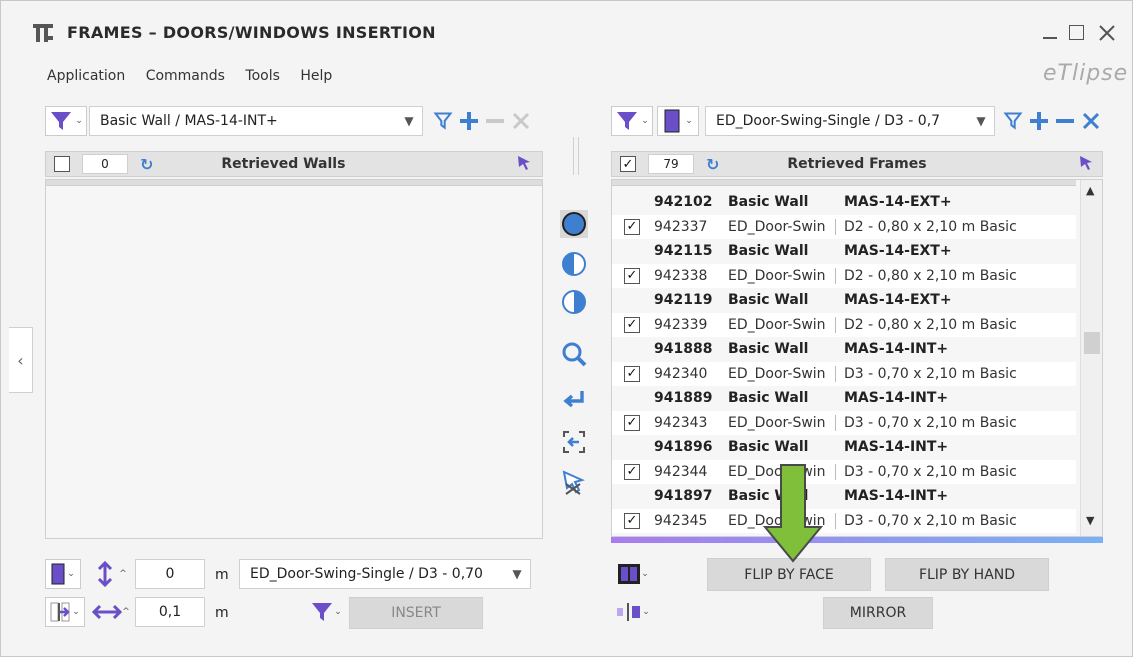 Image resolution: width=1133 pixels, height=657 pixels. I want to click on select-all-frames-checkbox: ✓, so click(628, 164).